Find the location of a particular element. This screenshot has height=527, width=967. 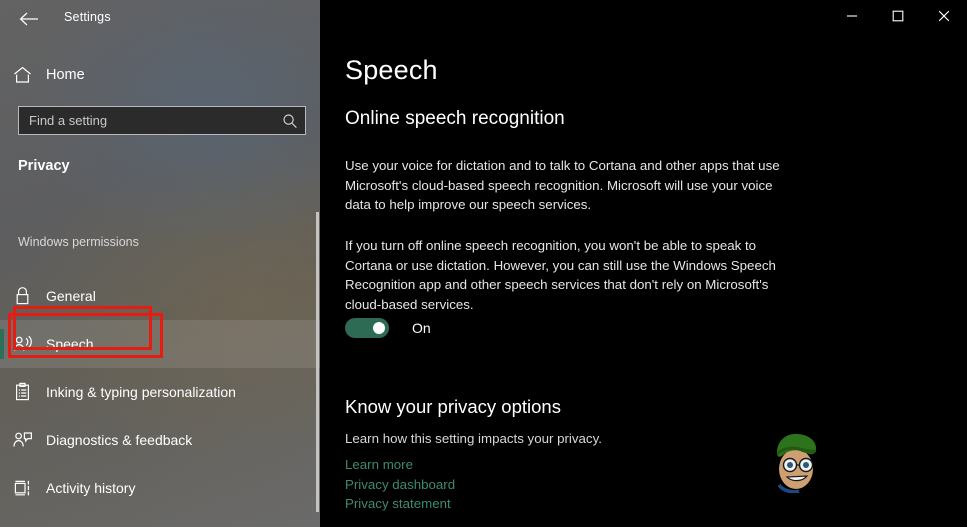

sidebar-item-inking-typing-label: Inking & typing personalization is located at coordinates (141, 392).